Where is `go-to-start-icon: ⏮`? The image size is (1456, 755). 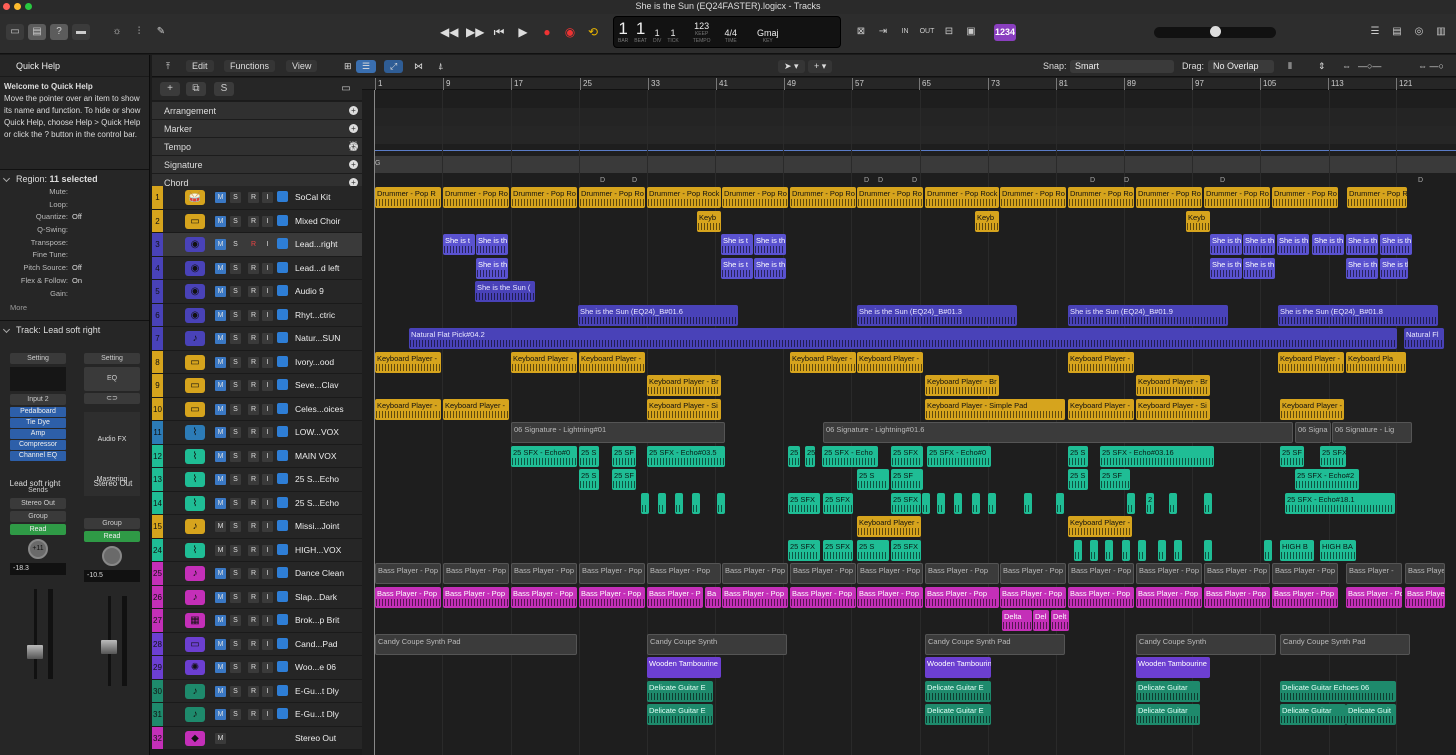 go-to-start-icon: ⏮ is located at coordinates (499, 32).